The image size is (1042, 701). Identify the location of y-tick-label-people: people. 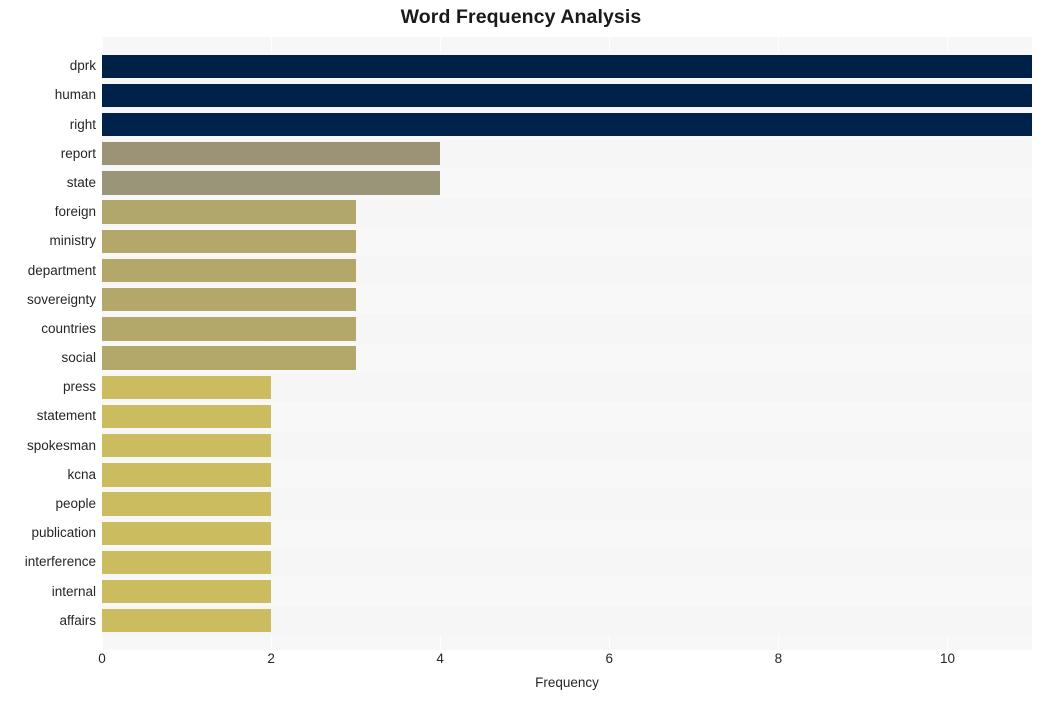
(75, 504).